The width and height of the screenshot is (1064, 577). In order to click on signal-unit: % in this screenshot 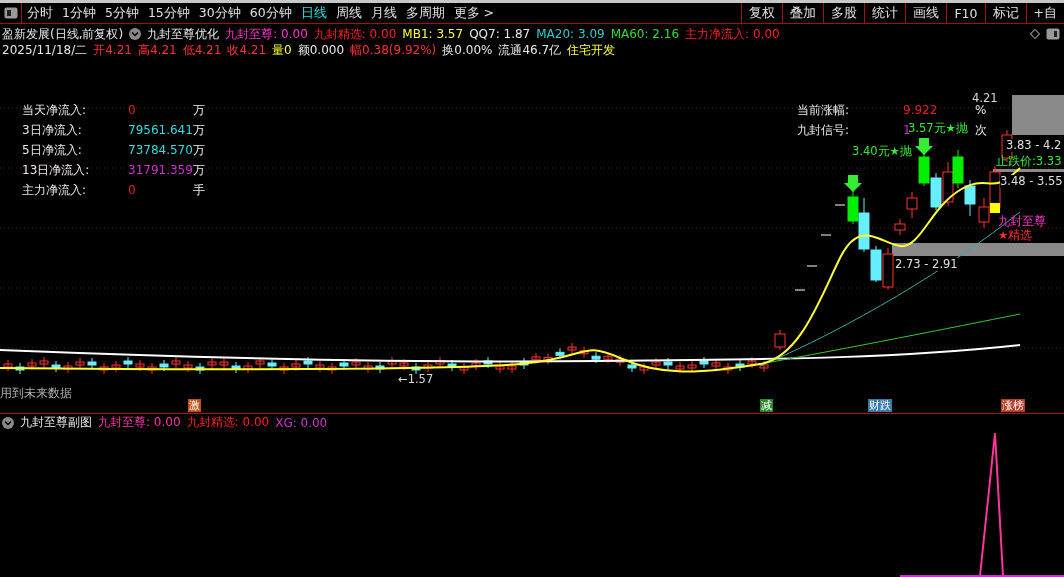, I will do `click(981, 110)`.